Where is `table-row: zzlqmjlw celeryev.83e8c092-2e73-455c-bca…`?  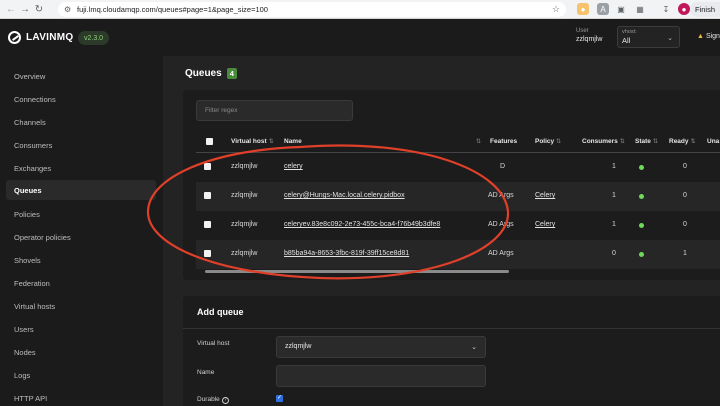
table-row: zzlqmjlw celeryev.83e8c092-2e73-455c-bca… is located at coordinates (458, 225).